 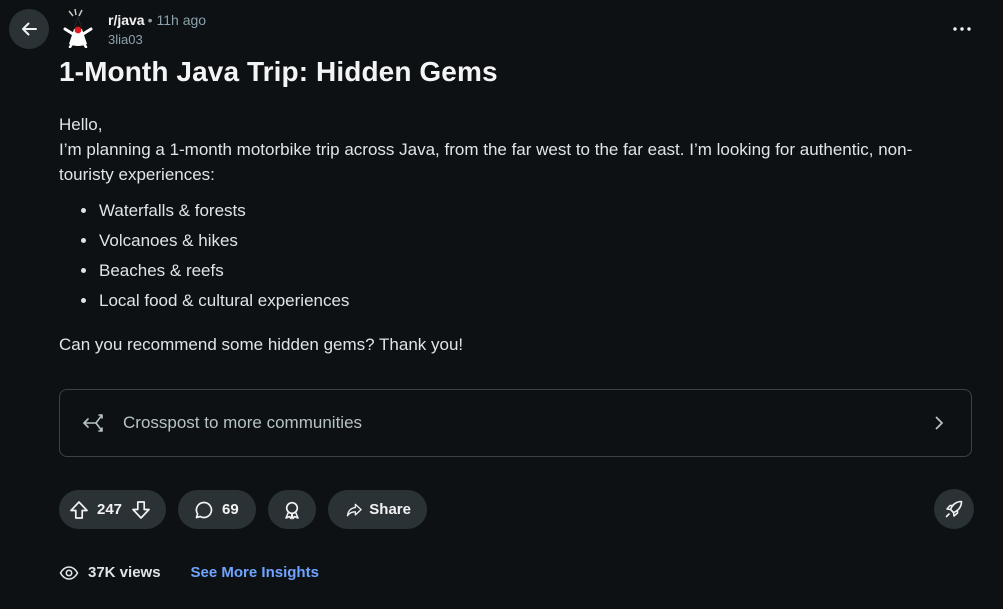 I want to click on arrow-left-icon, so click(x=29, y=29).